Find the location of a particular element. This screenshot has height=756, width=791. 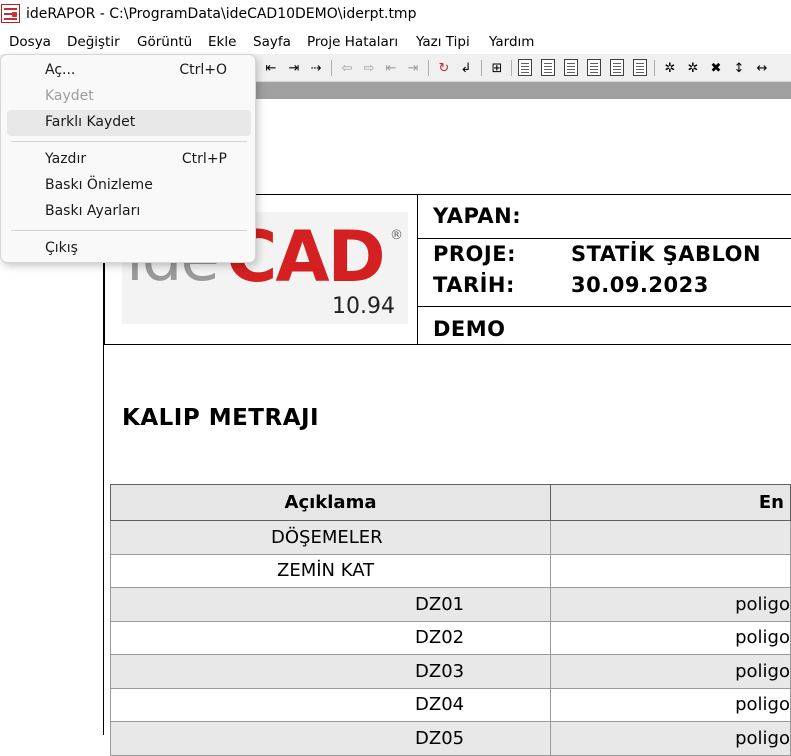

table-row: DÖŞEMELER is located at coordinates (450, 537).